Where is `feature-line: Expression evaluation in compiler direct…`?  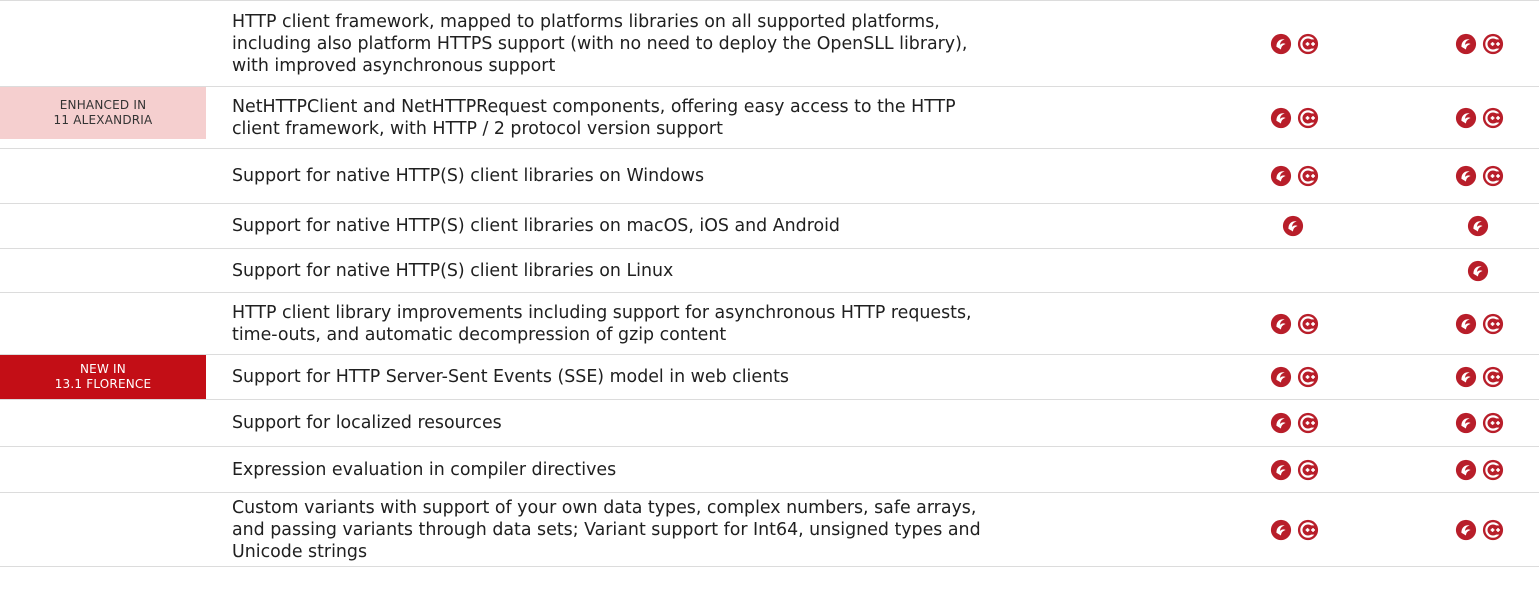 feature-line: Expression evaluation in compiler direct… is located at coordinates (424, 469).